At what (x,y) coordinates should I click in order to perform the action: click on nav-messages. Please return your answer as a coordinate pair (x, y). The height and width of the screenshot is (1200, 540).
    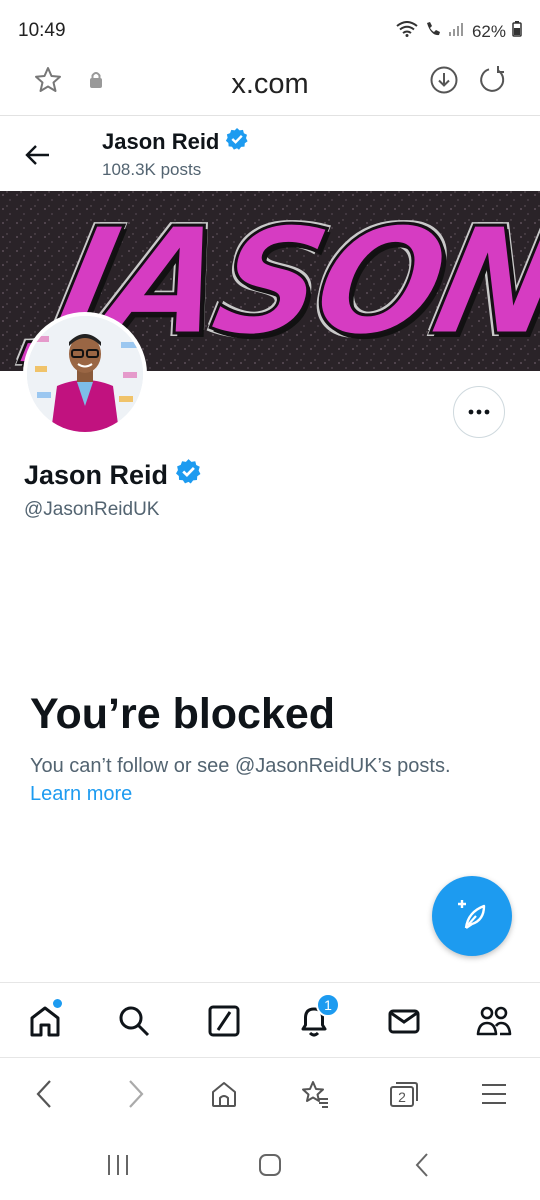
    Looking at the image, I should click on (404, 1021).